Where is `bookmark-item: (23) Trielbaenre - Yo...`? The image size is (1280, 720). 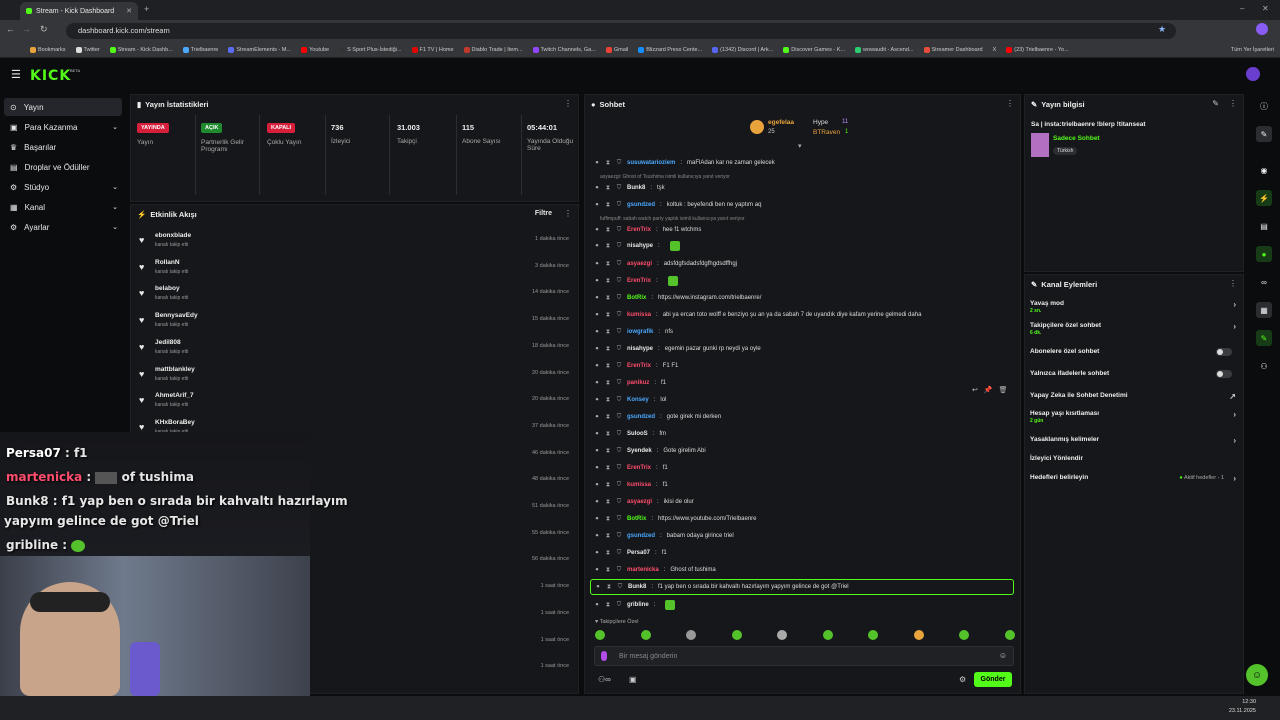 bookmark-item: (23) Trielbaenre - Yo... is located at coordinates (1037, 49).